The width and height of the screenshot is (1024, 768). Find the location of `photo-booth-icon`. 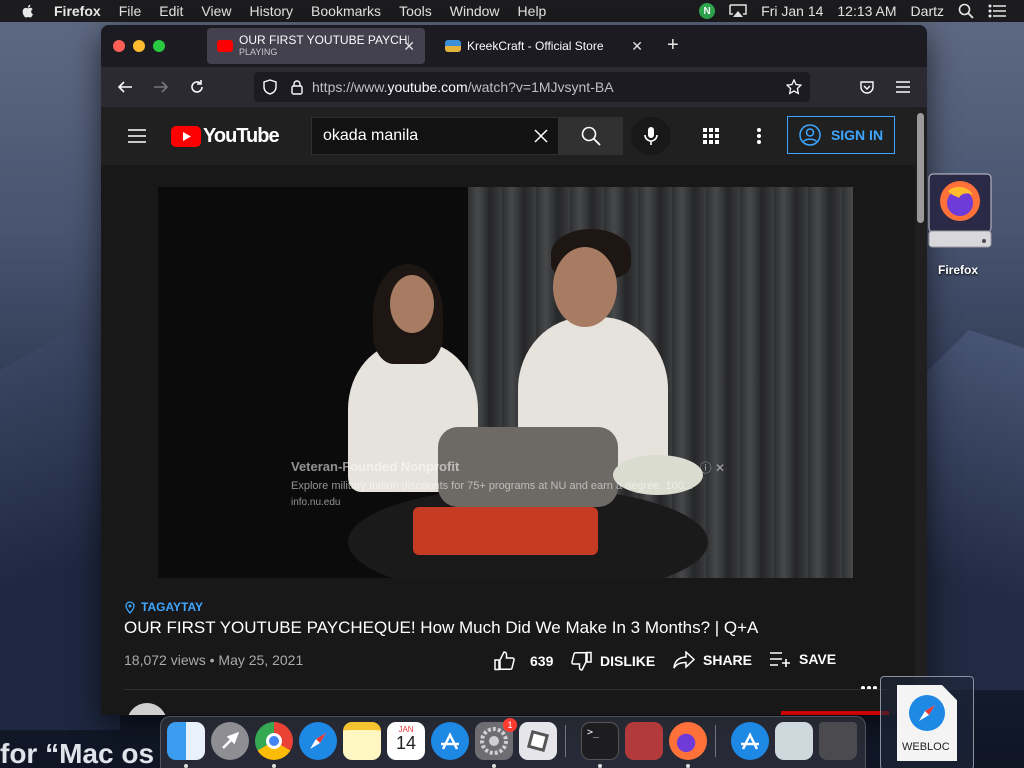

photo-booth-icon is located at coordinates (644, 741).